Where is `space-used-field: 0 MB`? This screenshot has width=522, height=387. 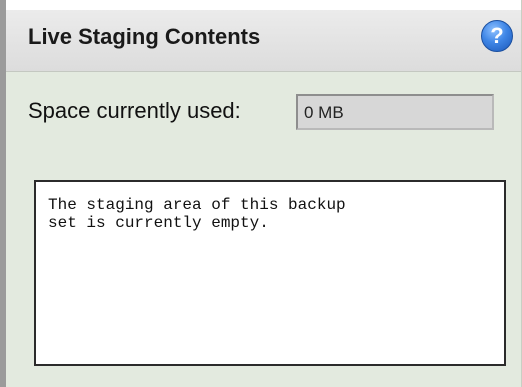
space-used-field: 0 MB is located at coordinates (395, 112).